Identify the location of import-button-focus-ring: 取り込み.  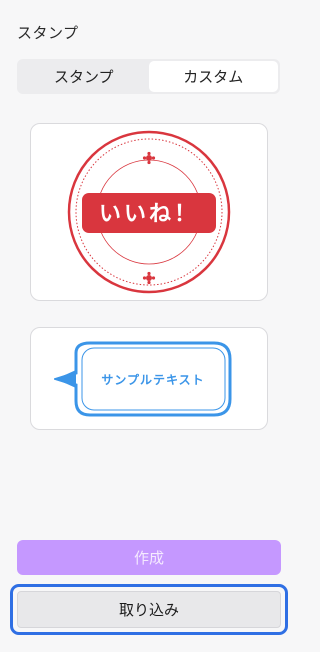
(149, 609).